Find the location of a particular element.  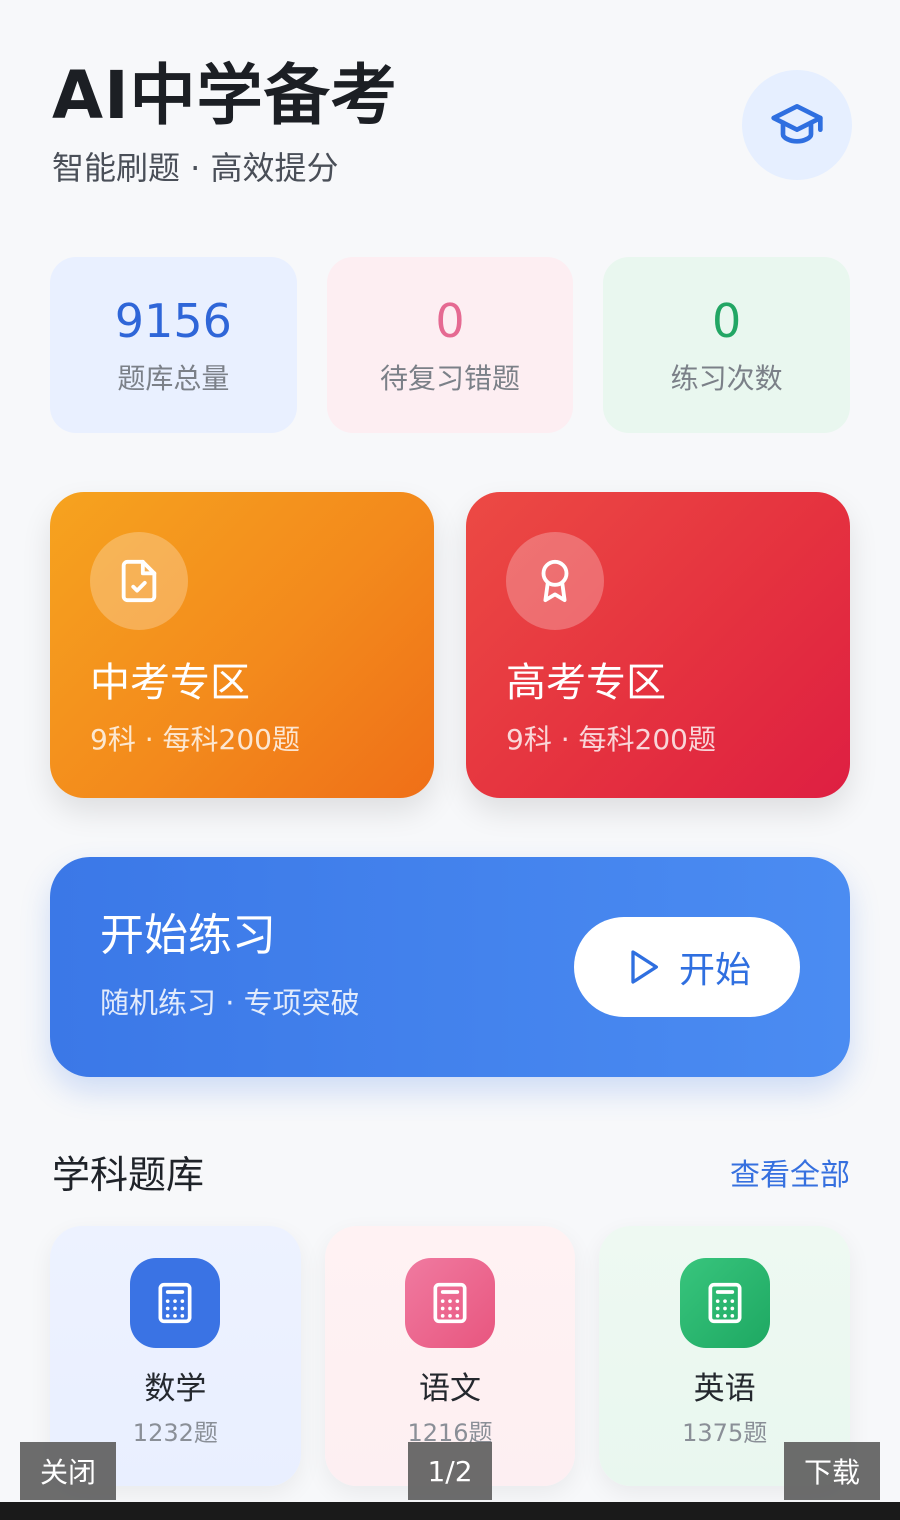

stat-label: 练习次数 is located at coordinates (726, 378).